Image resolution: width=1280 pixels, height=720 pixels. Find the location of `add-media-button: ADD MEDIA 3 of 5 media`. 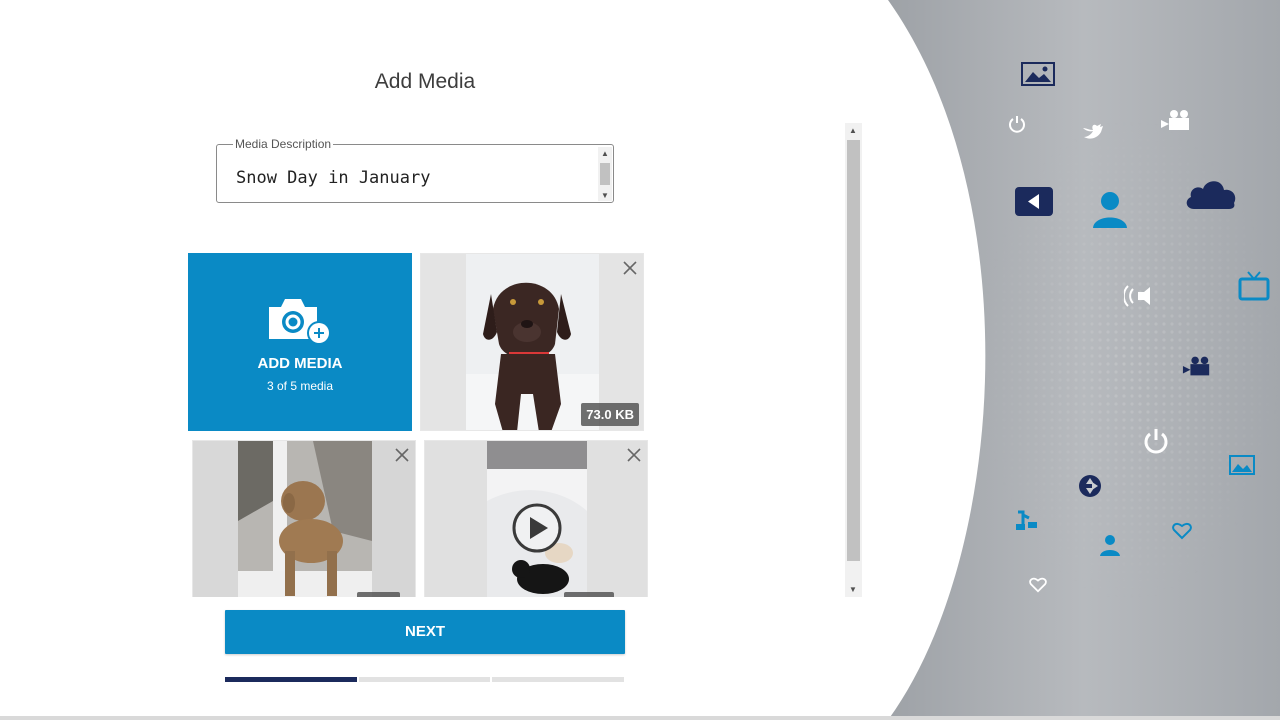

add-media-button: ADD MEDIA 3 of 5 media is located at coordinates (300, 342).